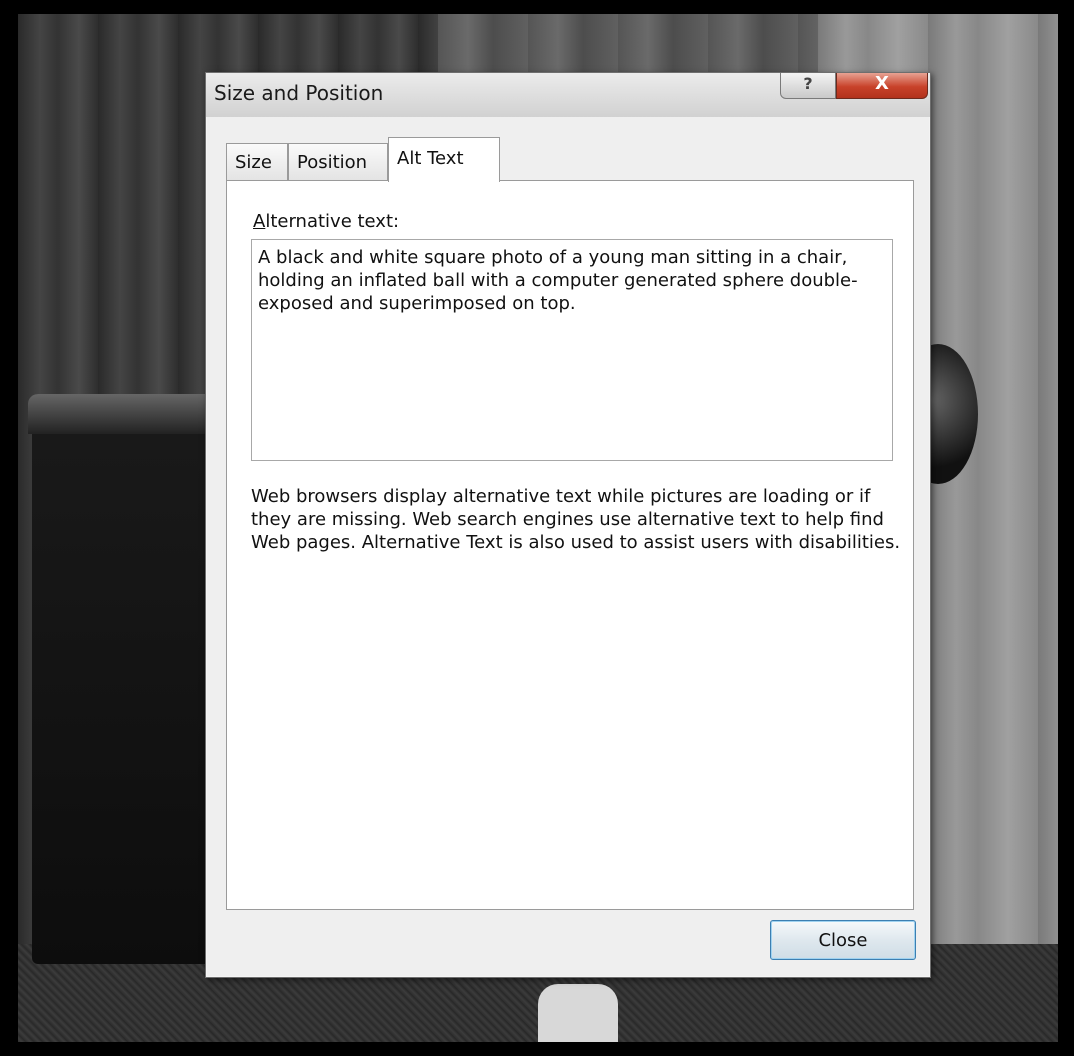  What do you see at coordinates (578, 1013) in the screenshot?
I see `leg` at bounding box center [578, 1013].